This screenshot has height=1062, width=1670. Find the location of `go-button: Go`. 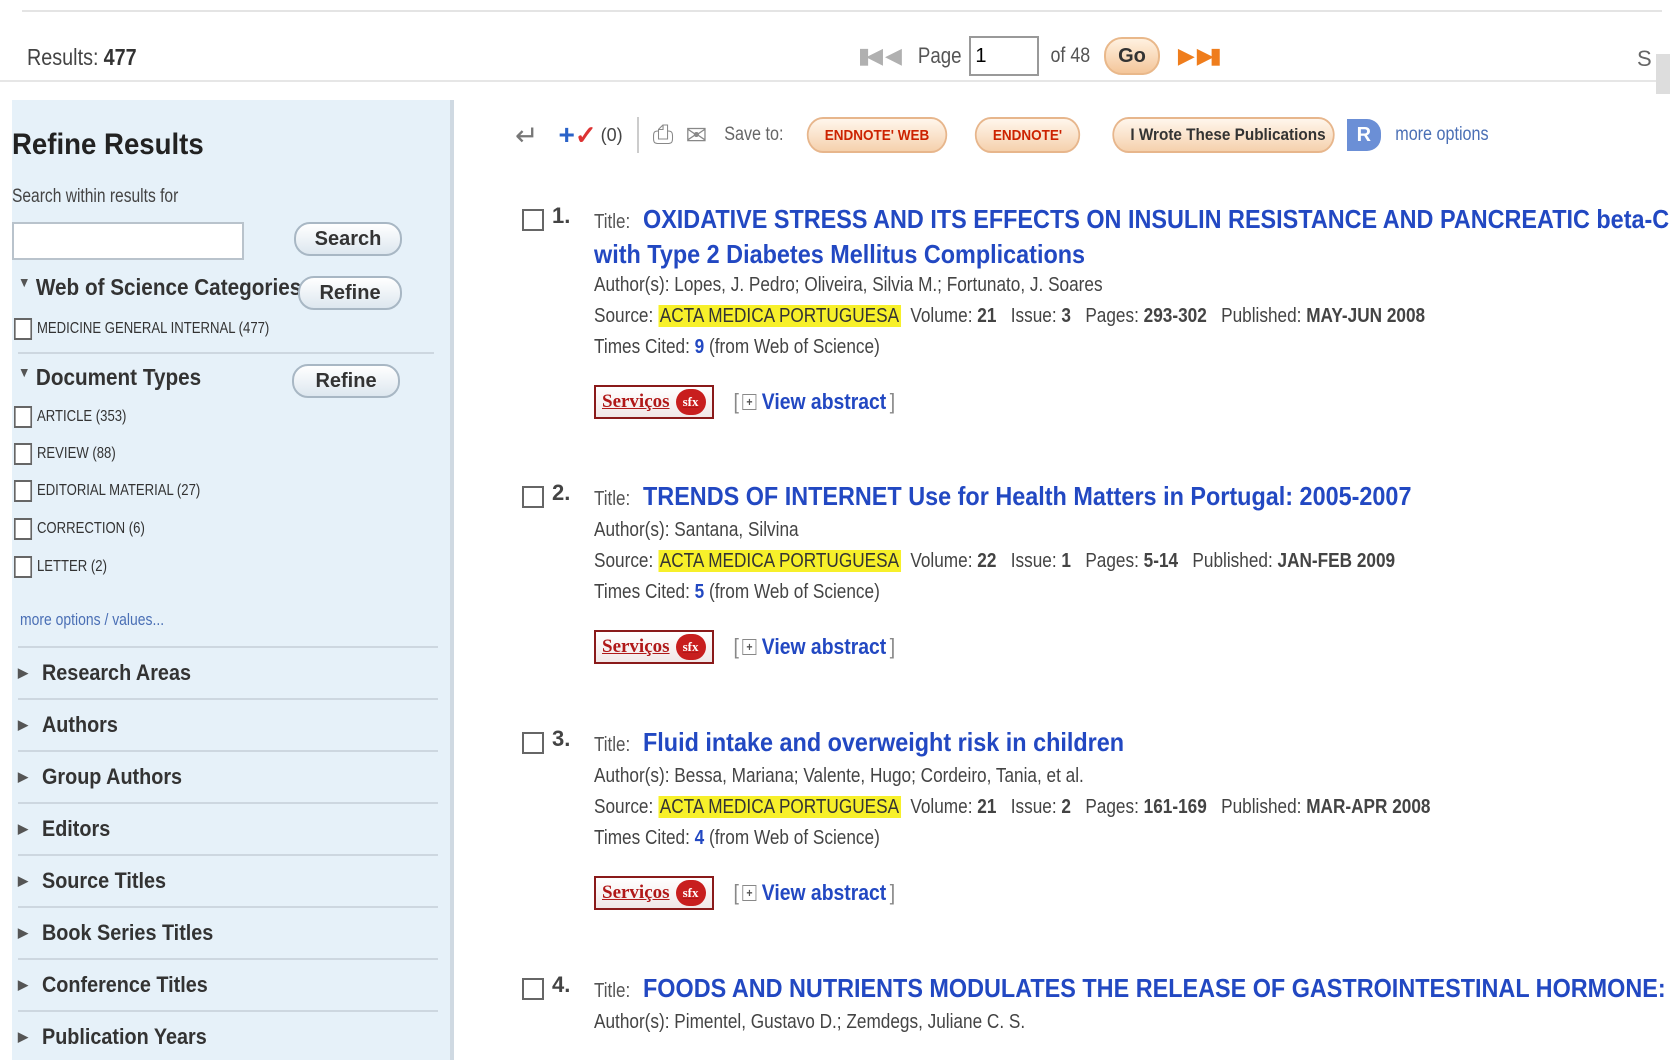

go-button: Go is located at coordinates (1132, 56).